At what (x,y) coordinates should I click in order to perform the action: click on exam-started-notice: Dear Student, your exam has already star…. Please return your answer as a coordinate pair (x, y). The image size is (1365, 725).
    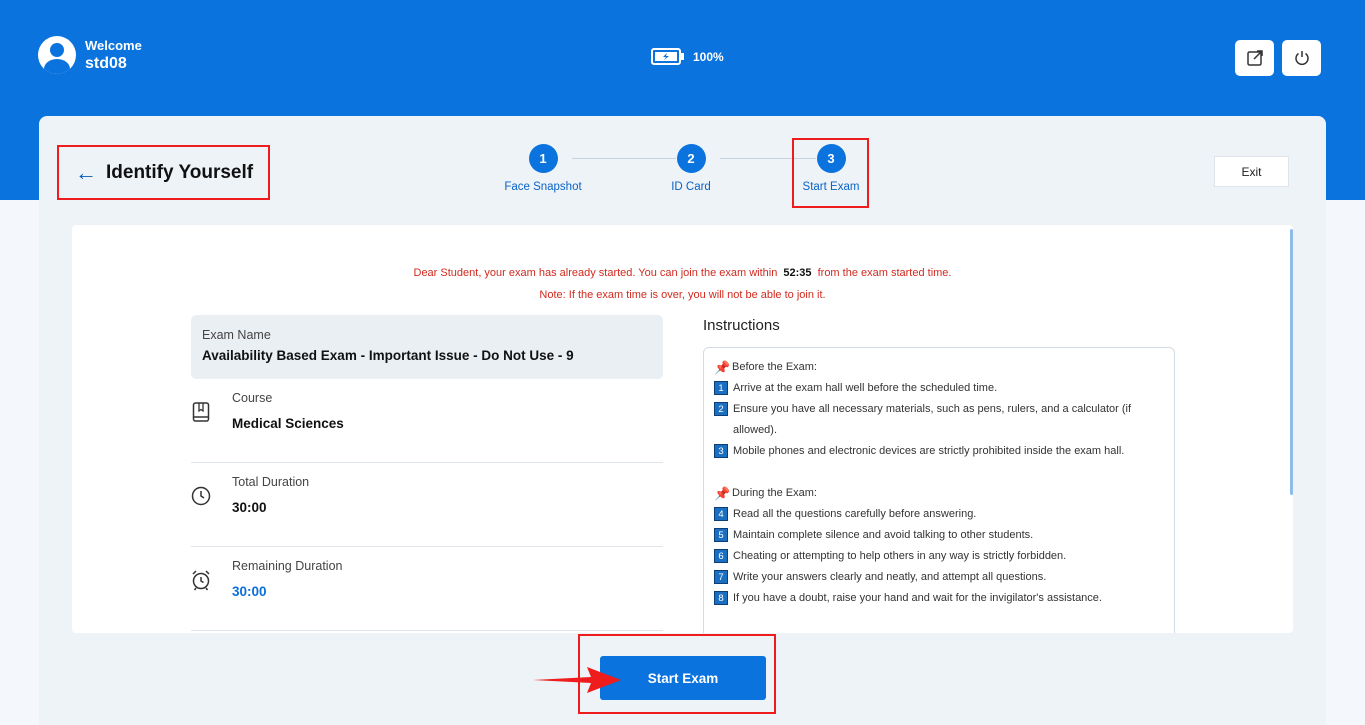
    Looking at the image, I should click on (682, 273).